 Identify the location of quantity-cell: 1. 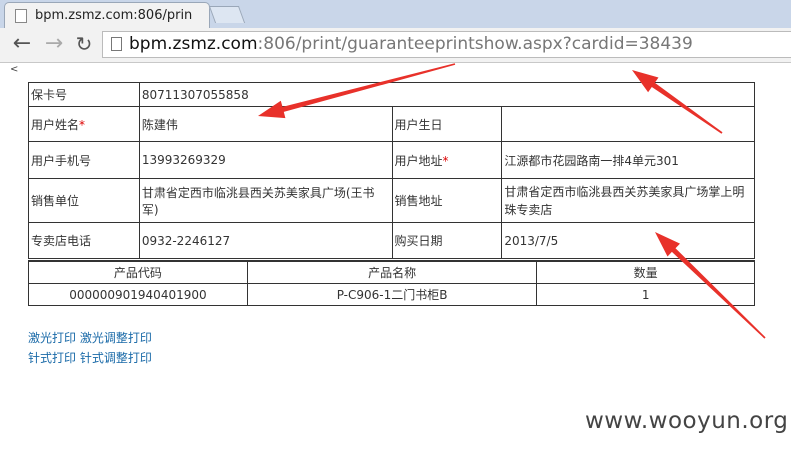
(645, 294).